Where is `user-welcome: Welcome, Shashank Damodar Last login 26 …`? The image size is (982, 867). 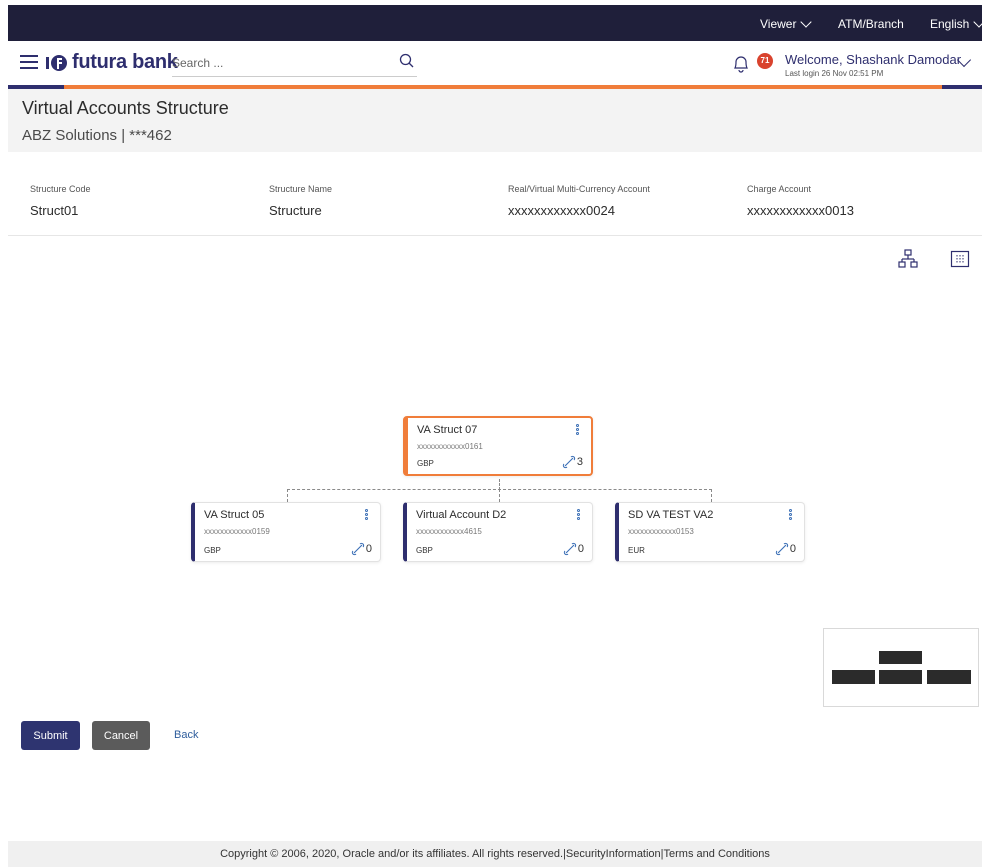 user-welcome: Welcome, Shashank Damodar Last login 26 … is located at coordinates (873, 65).